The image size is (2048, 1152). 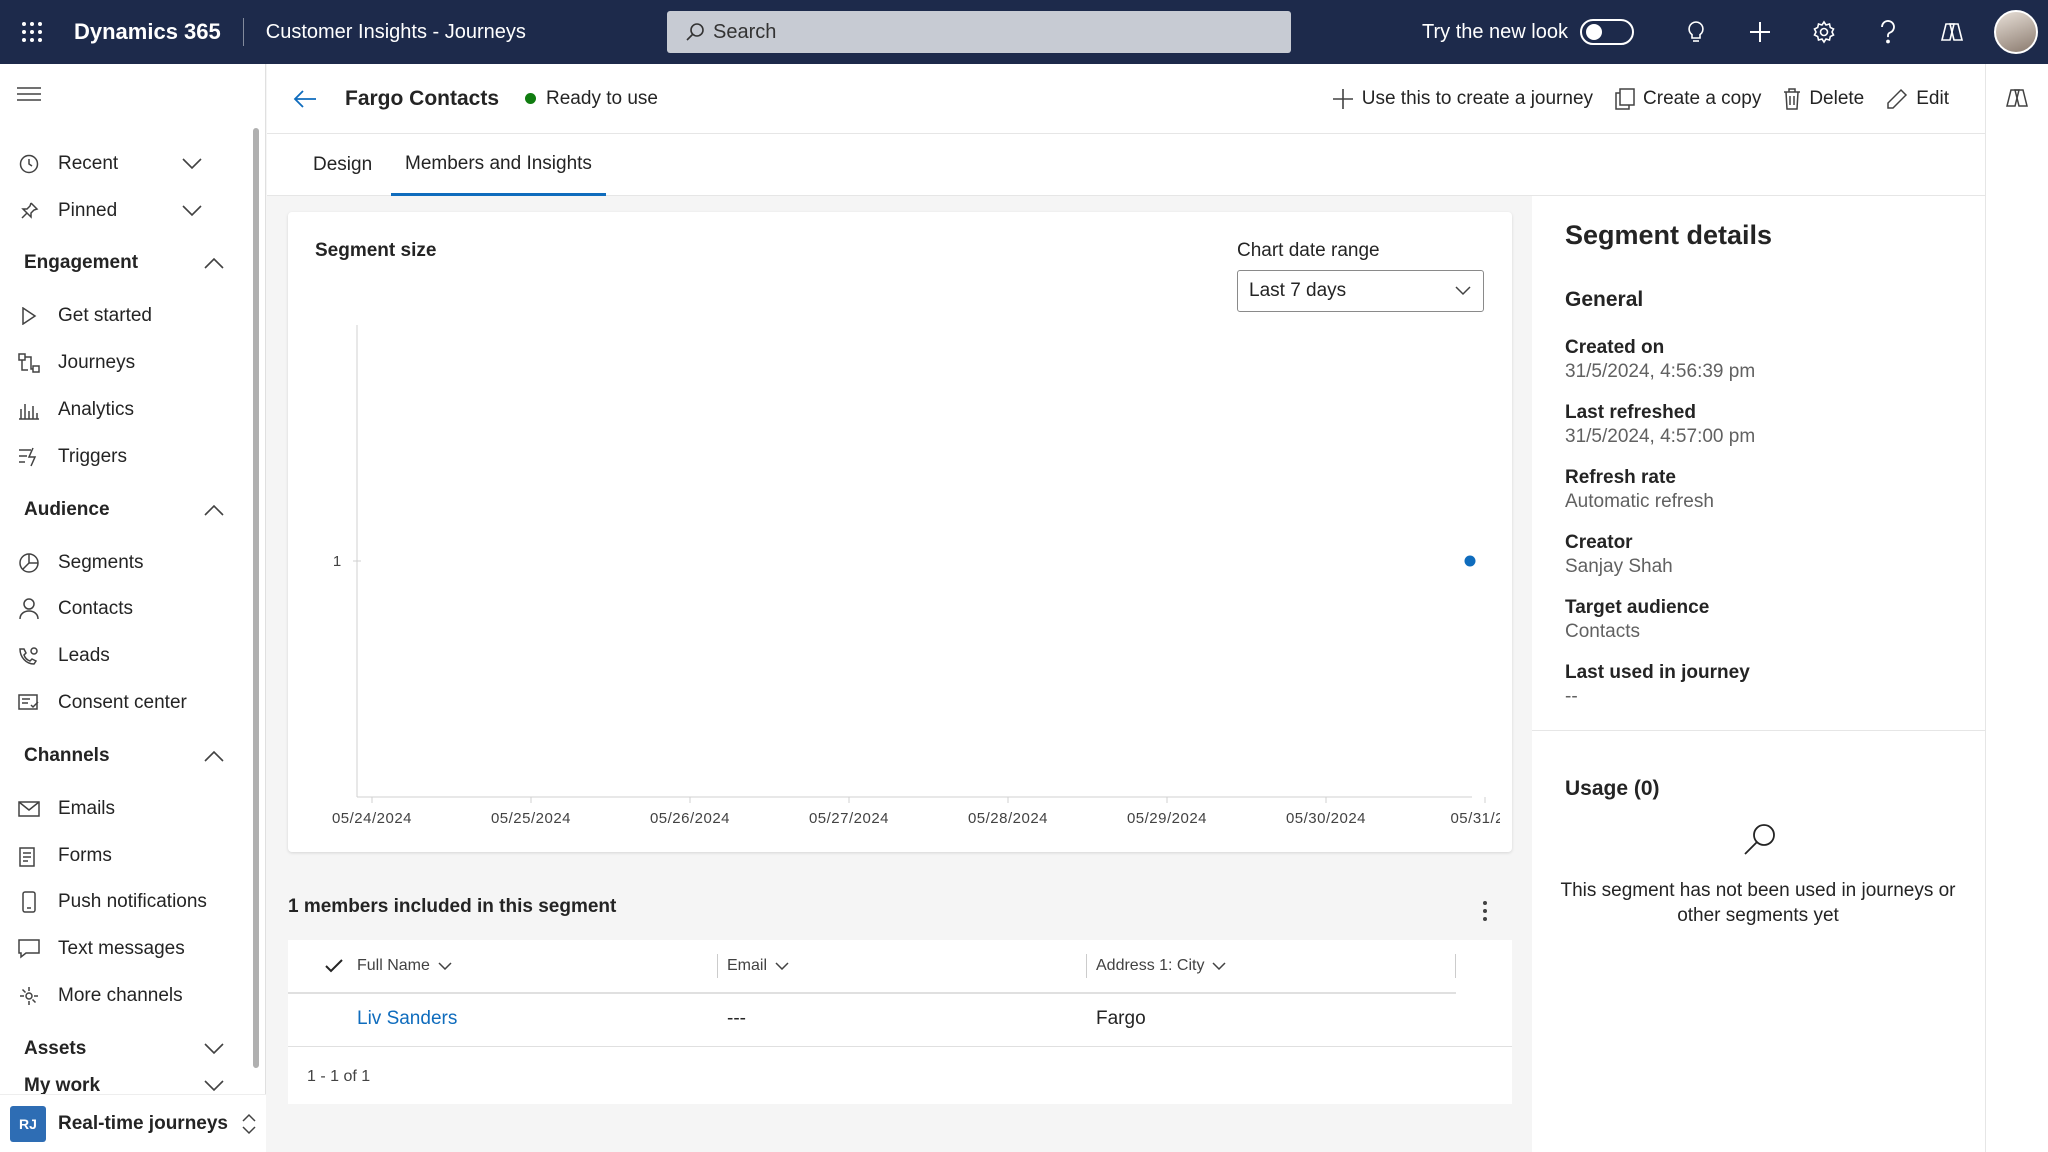 What do you see at coordinates (452, 906) in the screenshot?
I see `members-count-title: 1 members included in this segment` at bounding box center [452, 906].